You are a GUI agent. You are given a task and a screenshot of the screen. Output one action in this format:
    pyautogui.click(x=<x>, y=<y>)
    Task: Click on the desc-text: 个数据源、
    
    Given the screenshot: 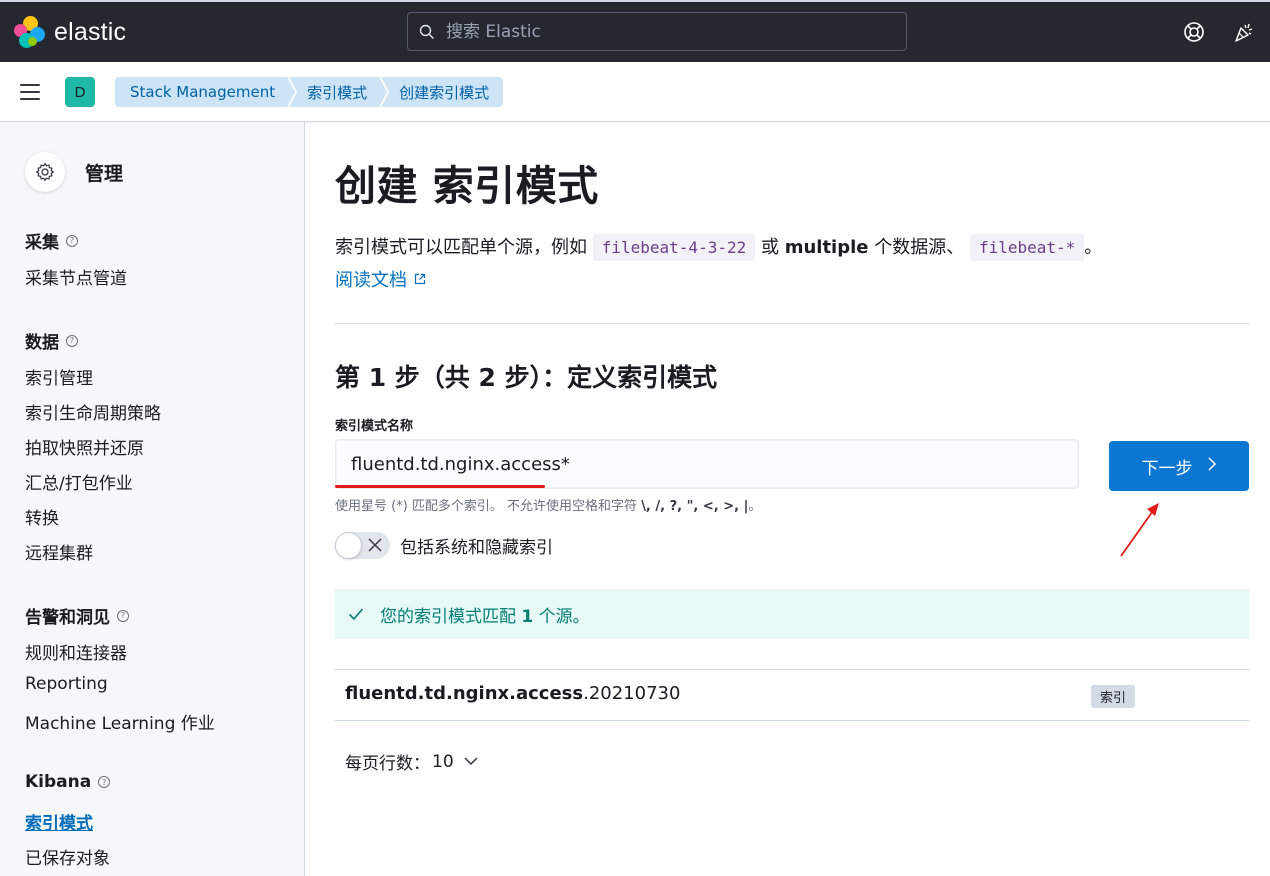 What is the action you would take?
    pyautogui.click(x=919, y=247)
    